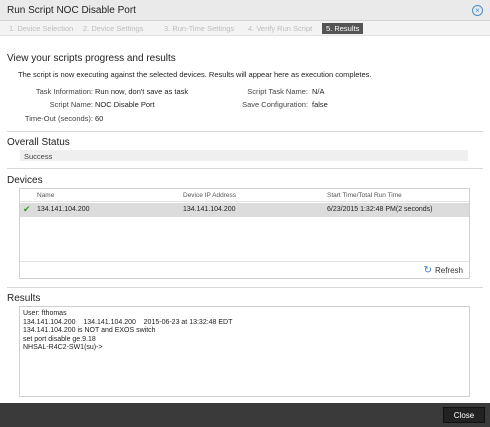 The width and height of the screenshot is (490, 427). Describe the element at coordinates (113, 28) in the screenshot. I see `wizard-step-device-settings: 2. Device Settings` at that location.